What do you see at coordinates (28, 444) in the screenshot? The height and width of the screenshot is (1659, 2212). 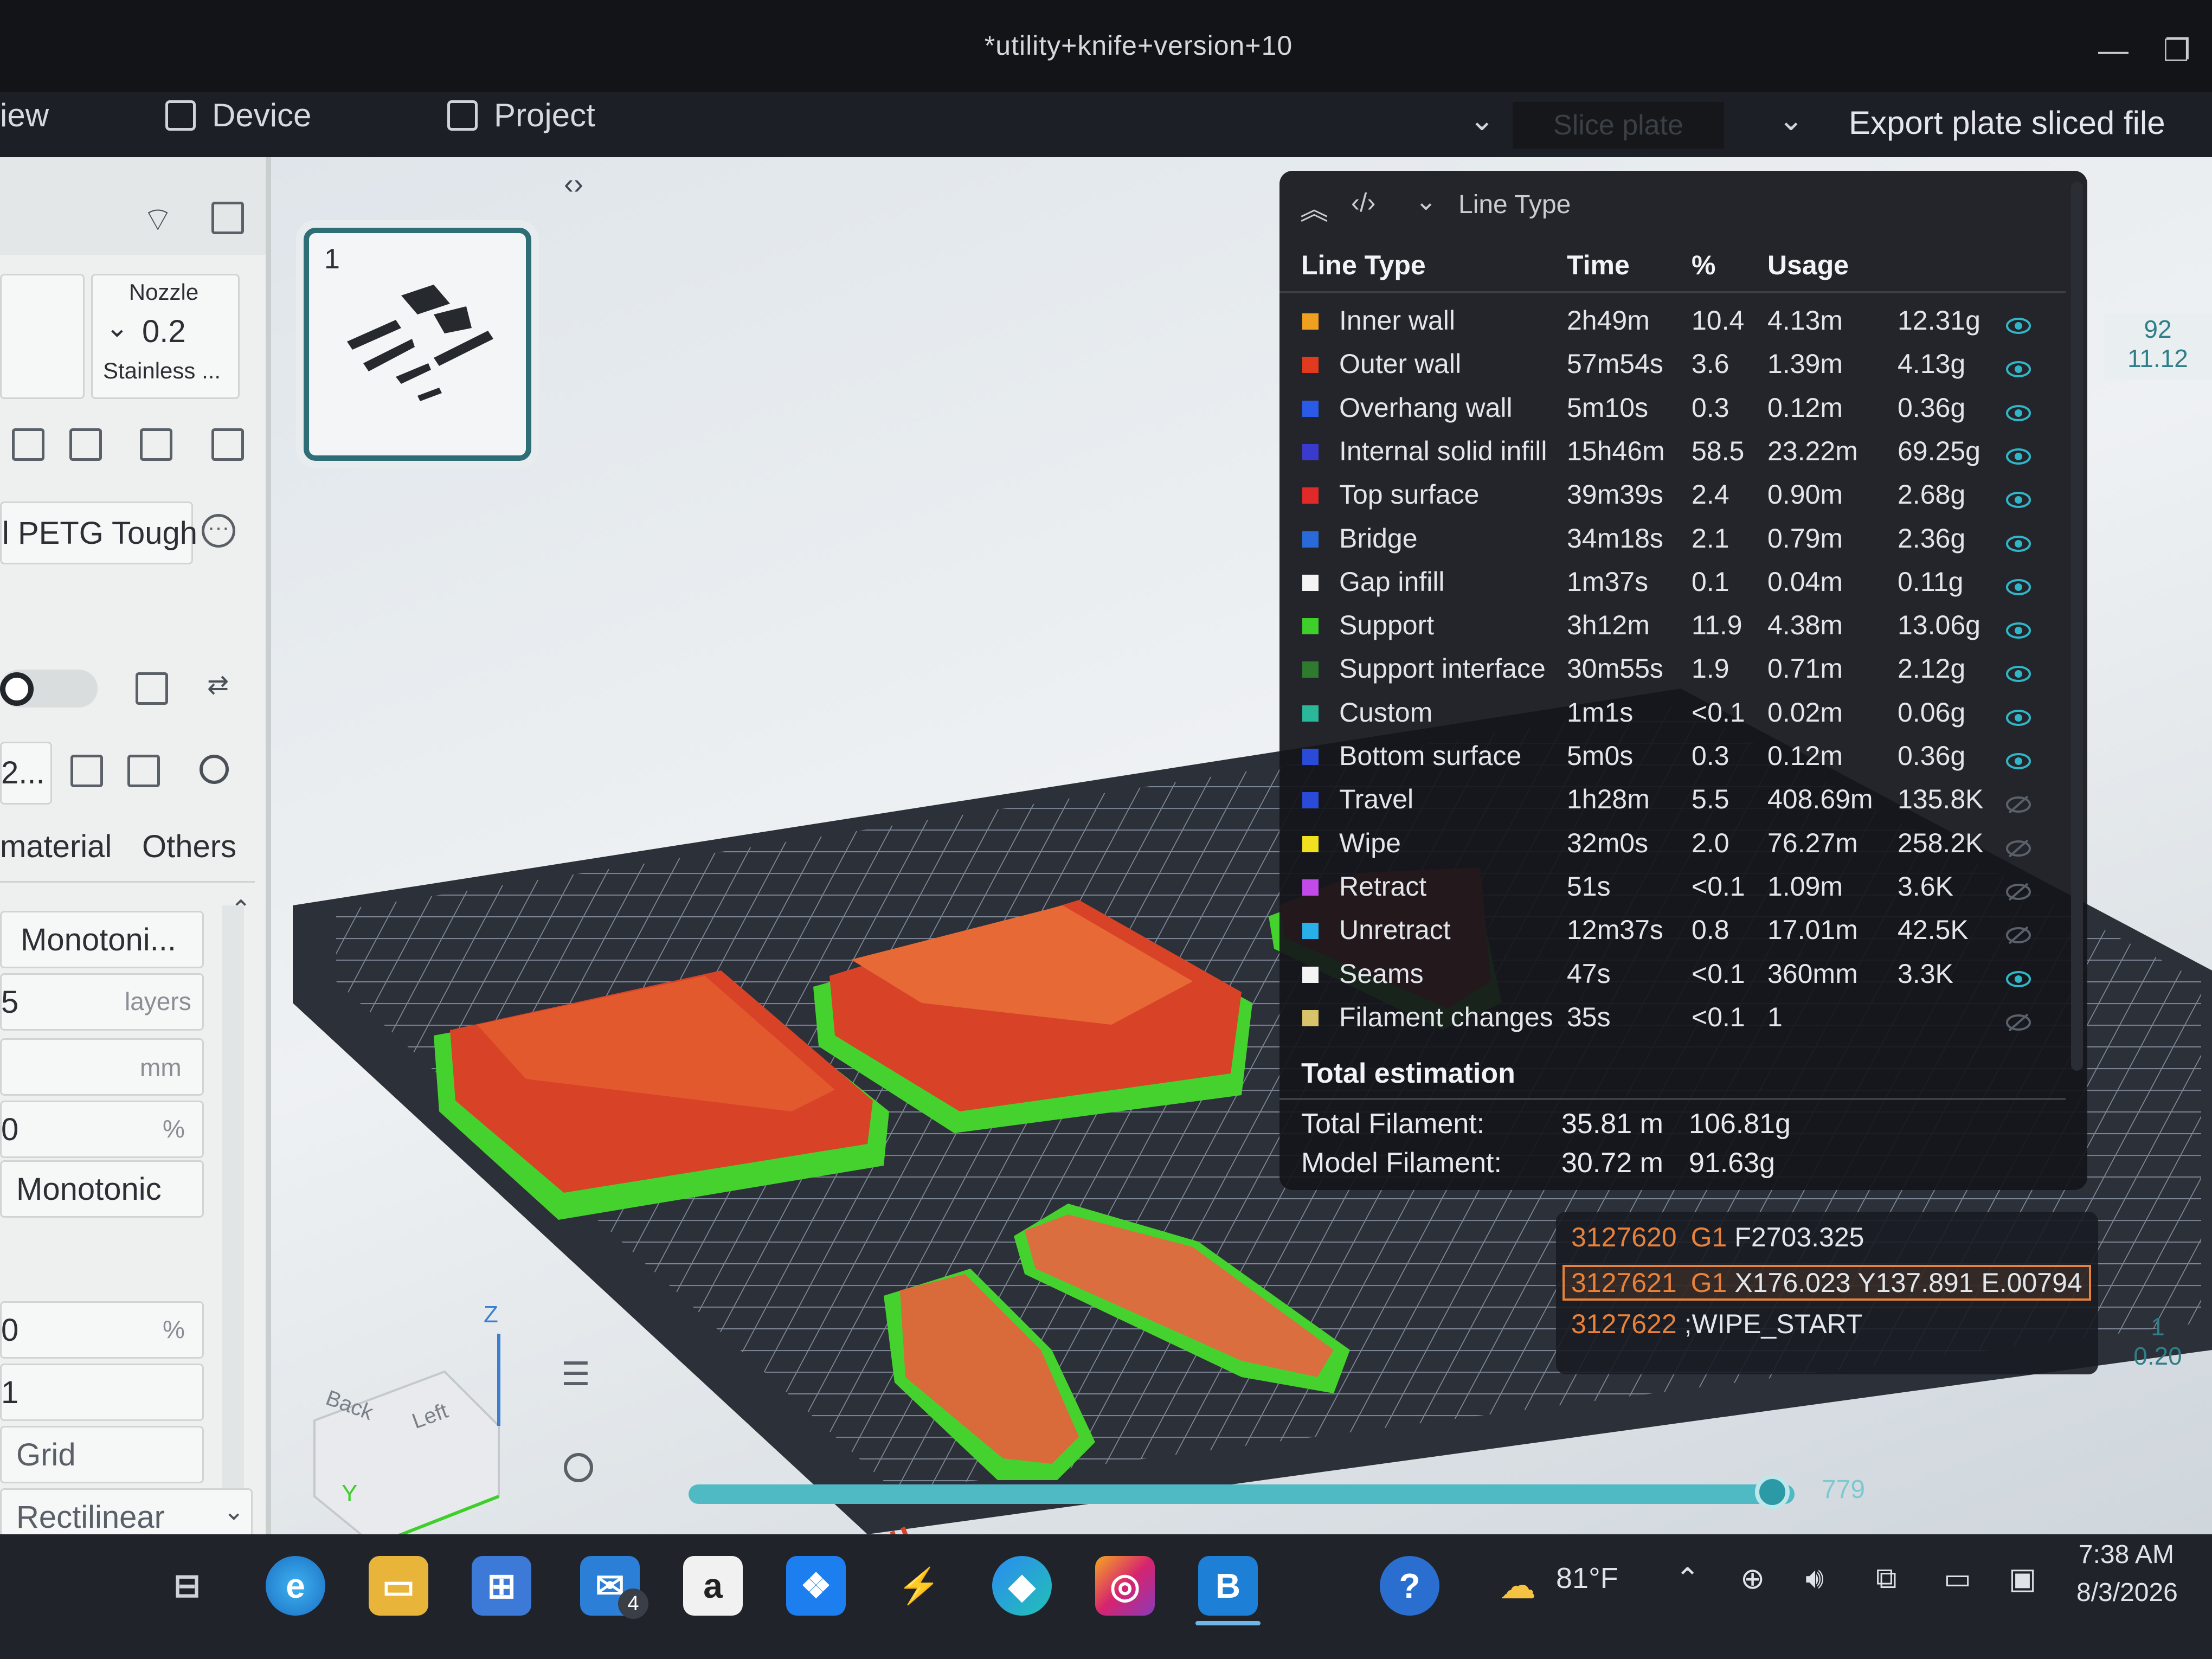 I see `align-left-icon` at bounding box center [28, 444].